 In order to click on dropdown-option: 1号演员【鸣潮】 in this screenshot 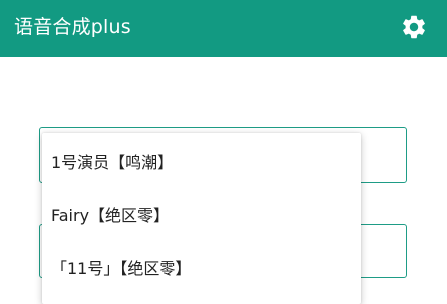, I will do `click(201, 161)`.